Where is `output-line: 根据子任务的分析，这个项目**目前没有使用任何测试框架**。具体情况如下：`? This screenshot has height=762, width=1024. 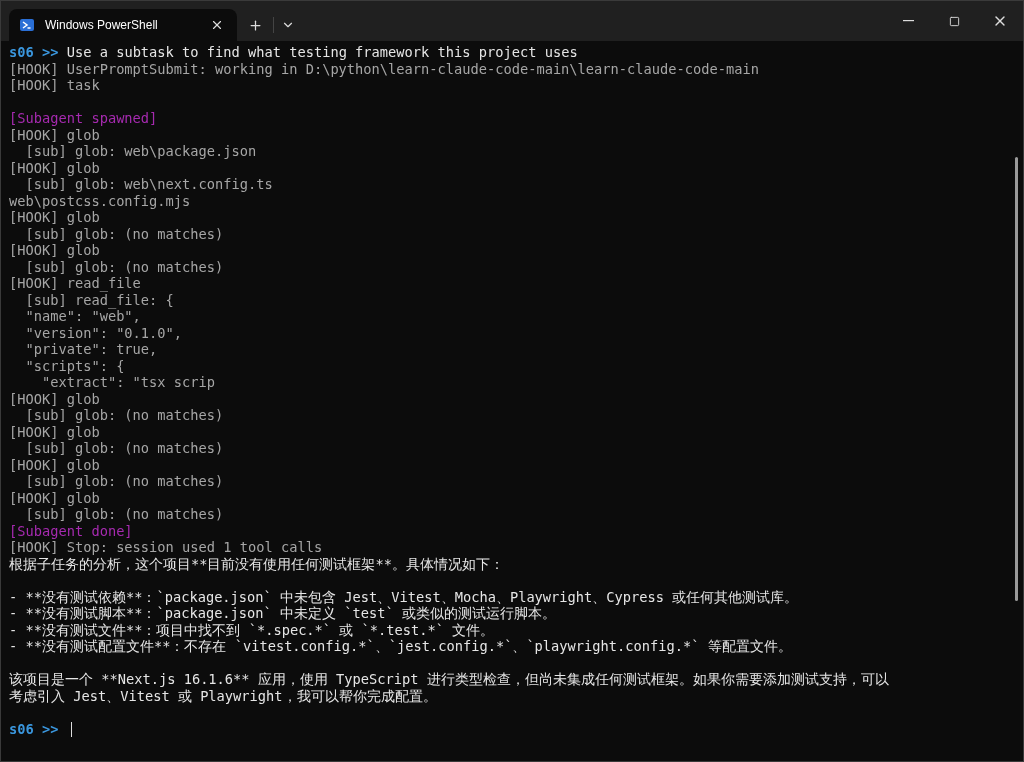
output-line: 根据子任务的分析，这个项目**目前没有使用任何测试框架**。具体情况如下： is located at coordinates (256, 563).